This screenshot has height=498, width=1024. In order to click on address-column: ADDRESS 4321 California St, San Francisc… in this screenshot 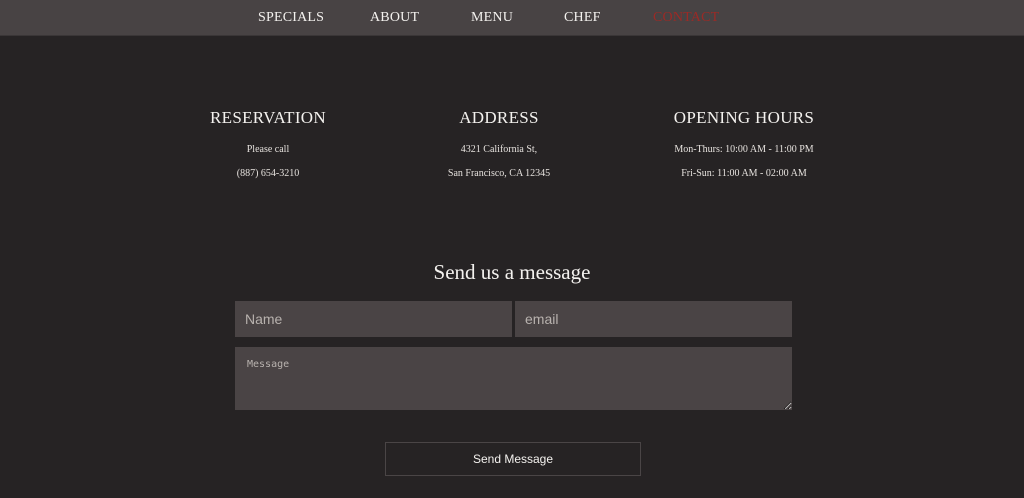, I will do `click(499, 150)`.